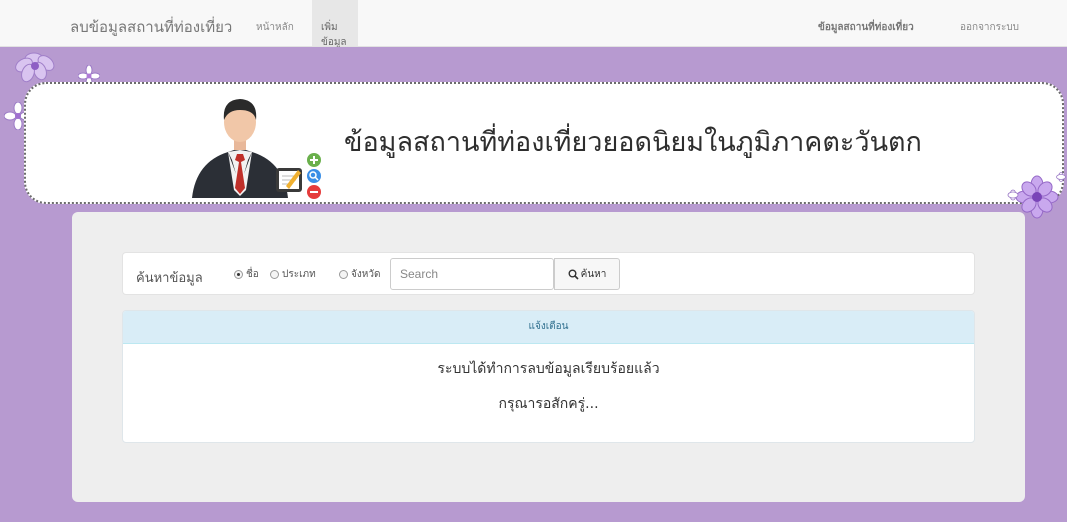  I want to click on search-icon, so click(573, 274).